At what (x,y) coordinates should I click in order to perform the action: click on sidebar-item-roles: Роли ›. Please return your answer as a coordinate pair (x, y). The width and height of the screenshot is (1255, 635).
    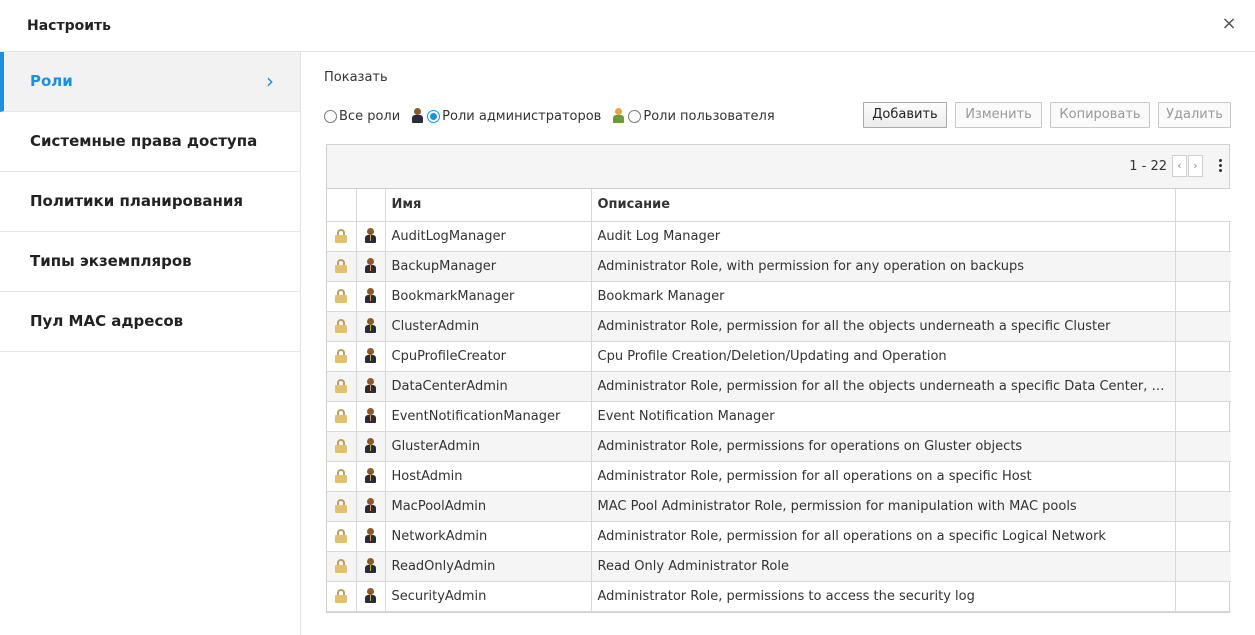
    Looking at the image, I should click on (150, 82).